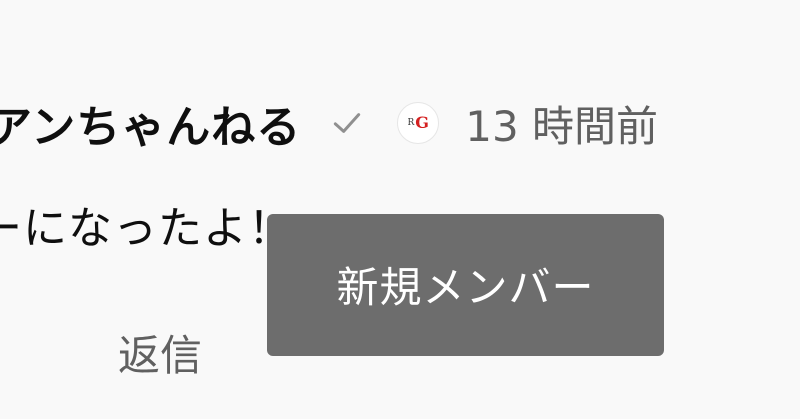 The height and width of the screenshot is (419, 800). I want to click on comment-author: アンちゃんねる, so click(150, 123).